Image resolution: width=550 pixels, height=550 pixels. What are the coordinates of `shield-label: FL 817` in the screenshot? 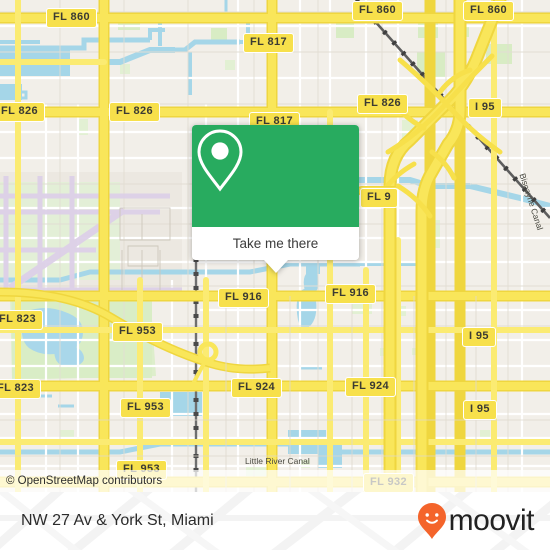 It's located at (269, 43).